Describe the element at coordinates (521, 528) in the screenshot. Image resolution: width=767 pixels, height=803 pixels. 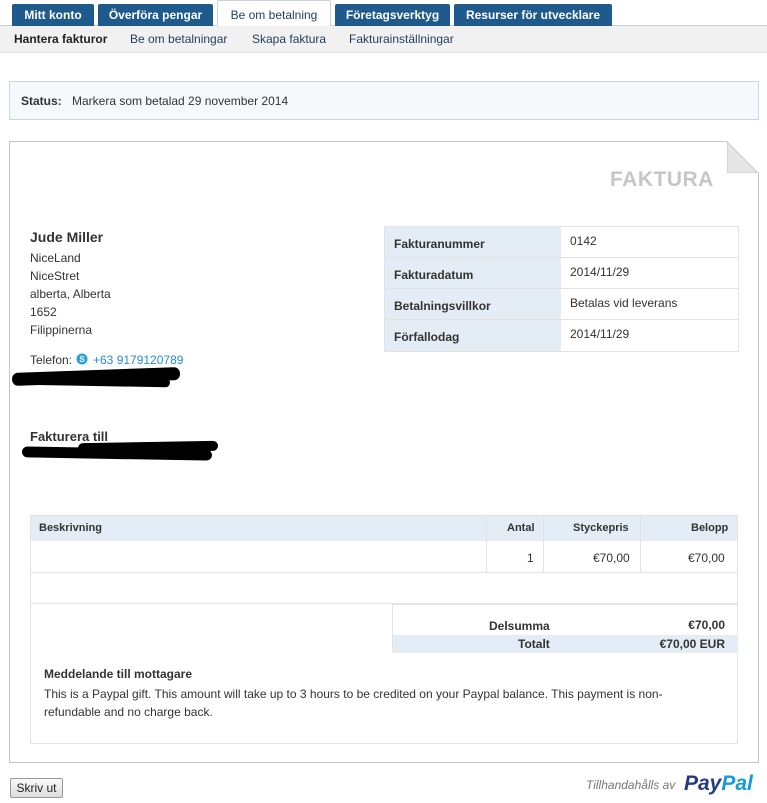
I see `header-quantity: Antal` at that location.